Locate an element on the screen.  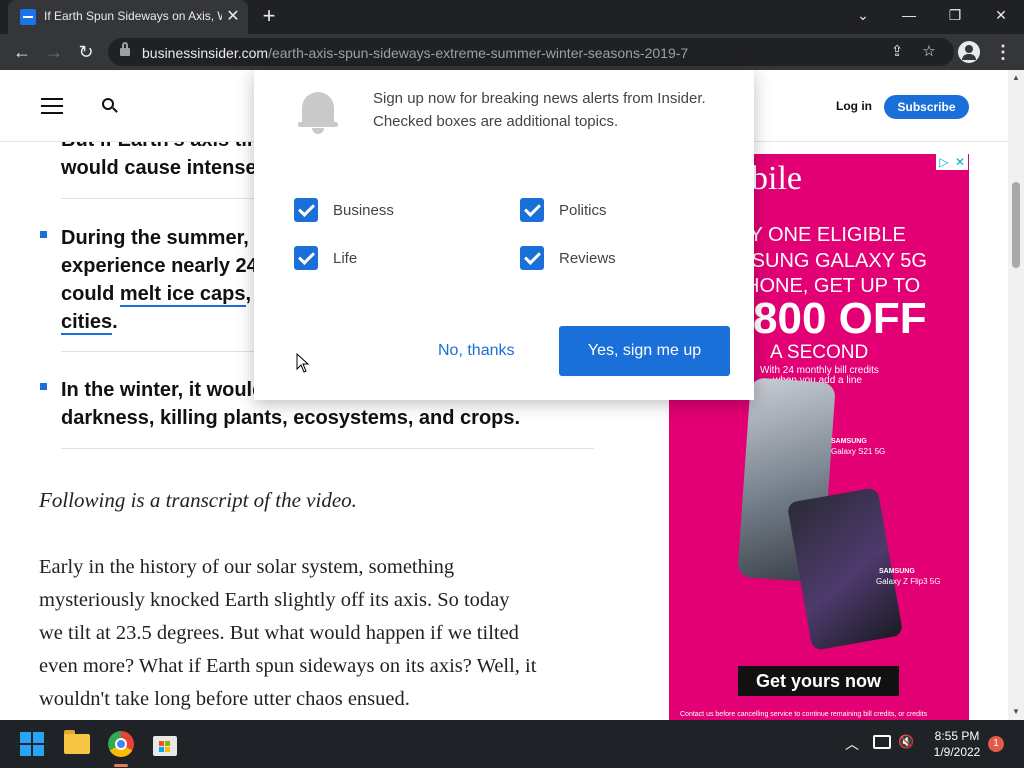
reviews-checkbox is located at coordinates (532, 258).